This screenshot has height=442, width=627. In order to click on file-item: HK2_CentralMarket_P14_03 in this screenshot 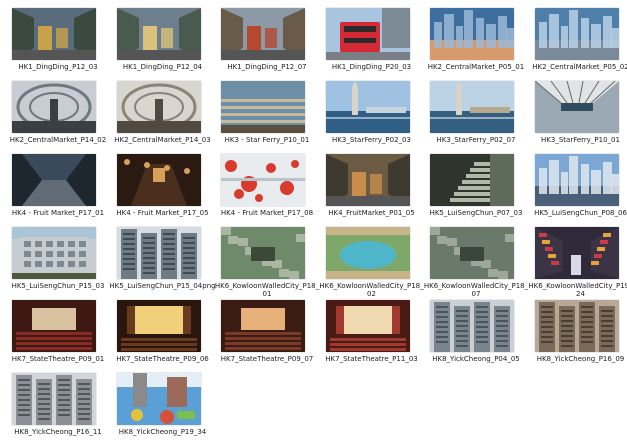, I will do `click(163, 117)`.